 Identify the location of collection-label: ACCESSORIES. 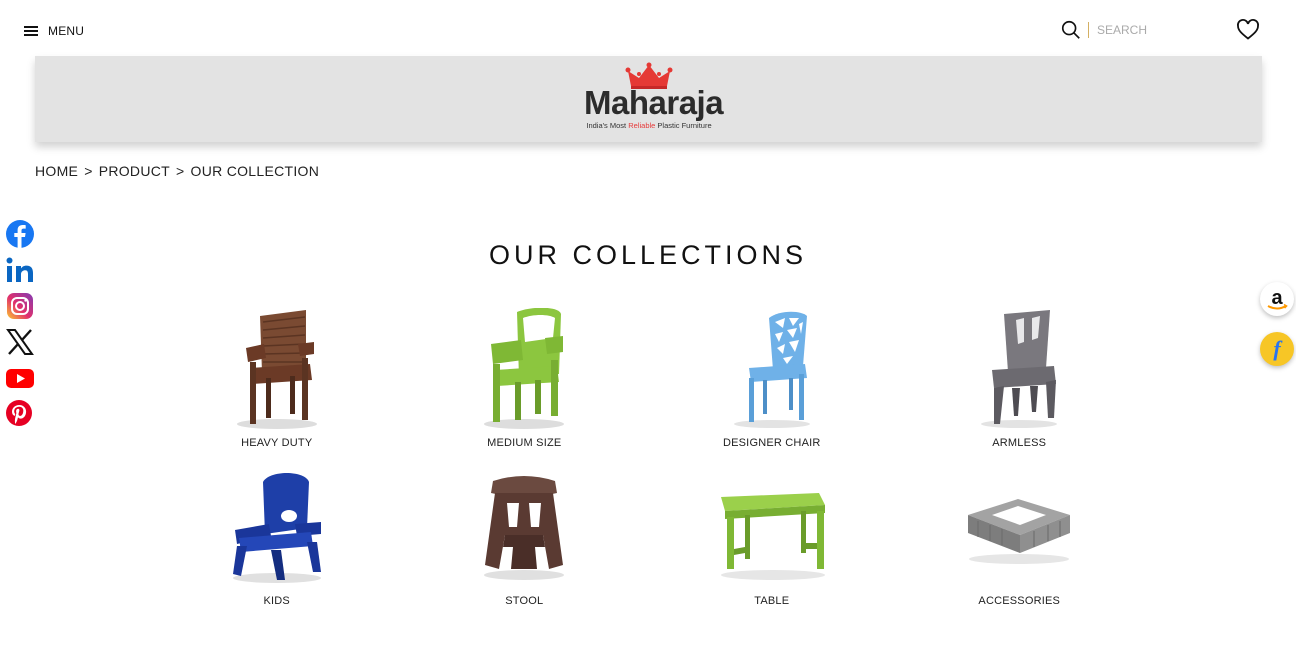
(1019, 601).